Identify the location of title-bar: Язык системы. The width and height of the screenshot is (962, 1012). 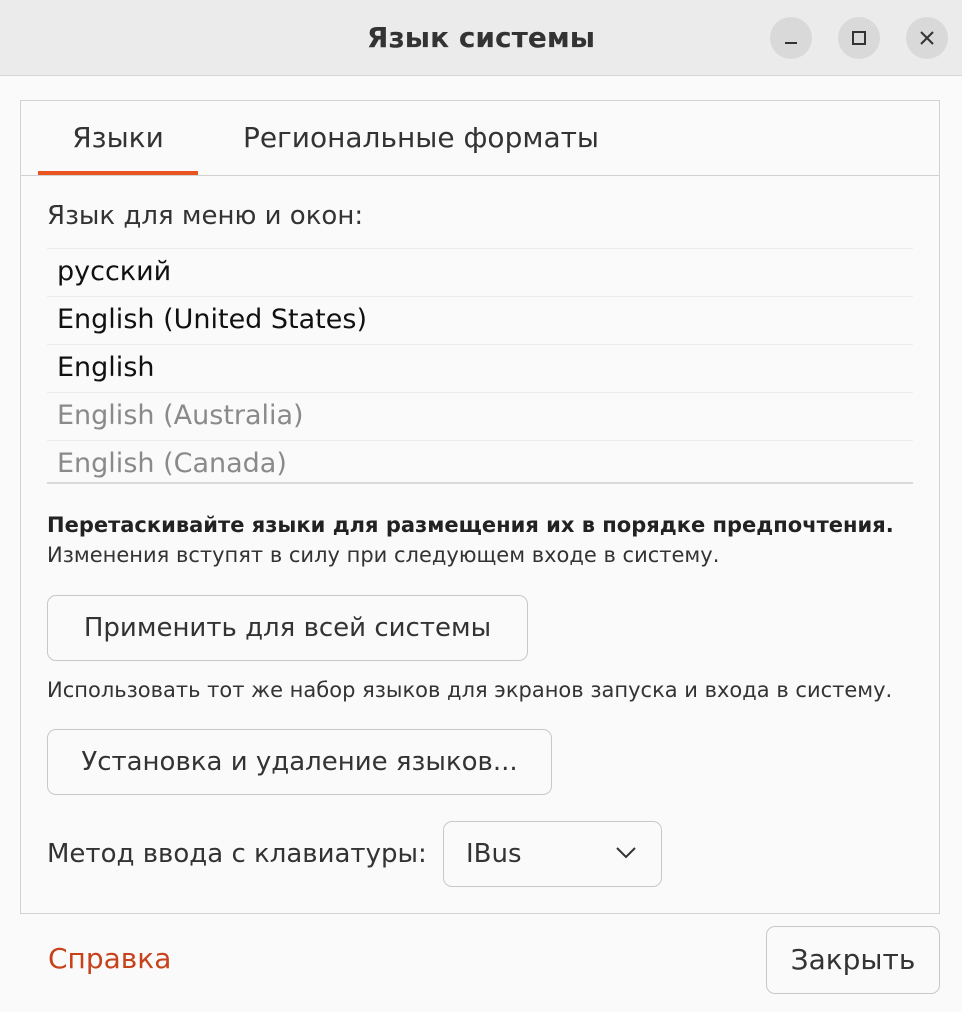
(481, 38).